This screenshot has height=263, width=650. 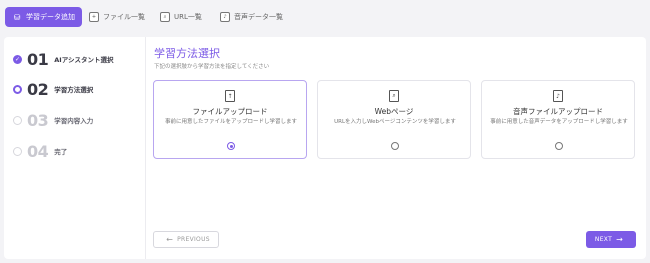 What do you see at coordinates (225, 17) in the screenshot?
I see `audio-file-icon: ♪` at bounding box center [225, 17].